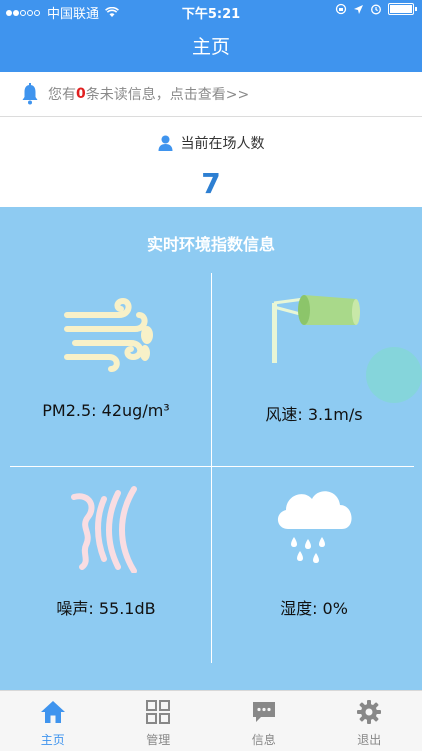 Image resolution: width=422 pixels, height=751 pixels. What do you see at coordinates (314, 327) in the screenshot?
I see `windsock-icon` at bounding box center [314, 327].